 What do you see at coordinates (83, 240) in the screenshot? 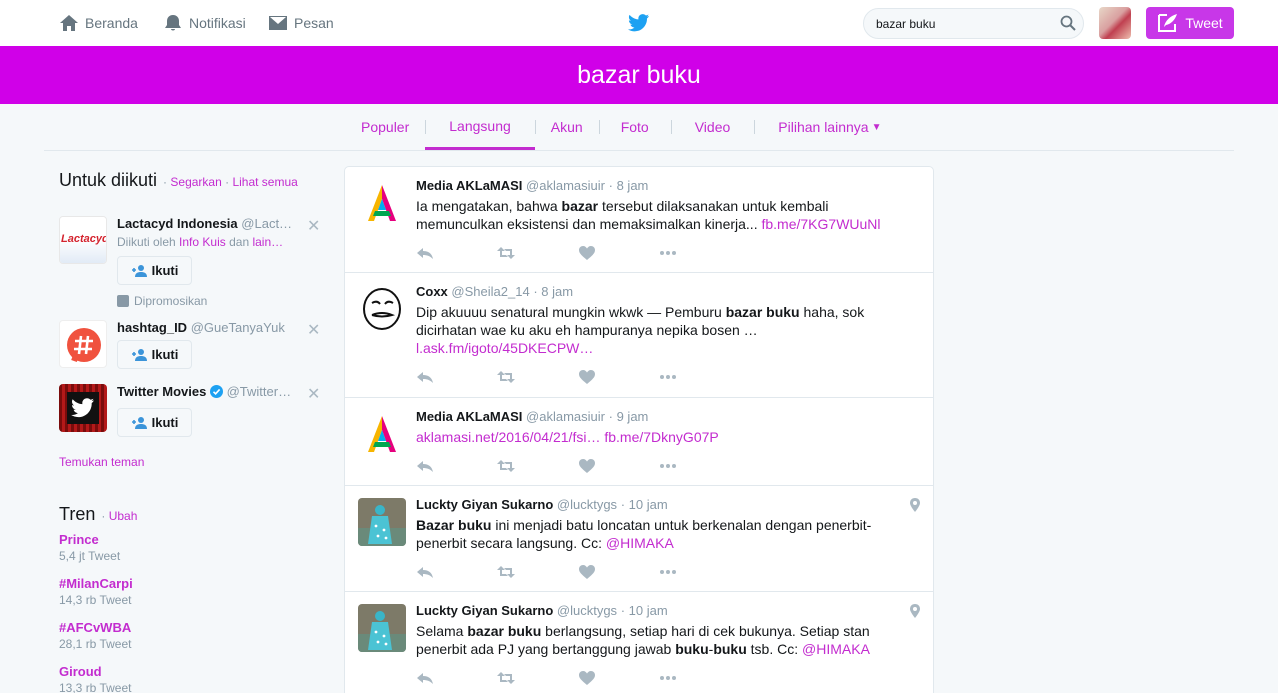
I see `account-avatar: Lactacyd` at bounding box center [83, 240].